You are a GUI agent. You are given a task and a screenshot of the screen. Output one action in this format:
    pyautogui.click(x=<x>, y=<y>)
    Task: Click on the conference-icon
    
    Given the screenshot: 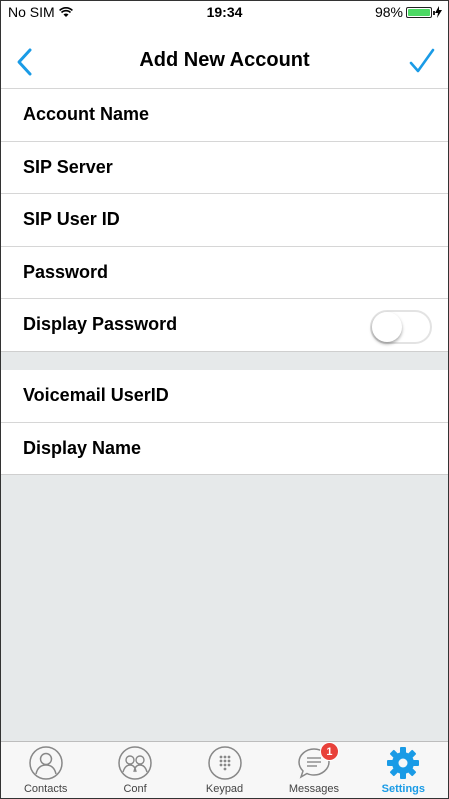 What is the action you would take?
    pyautogui.click(x=135, y=763)
    